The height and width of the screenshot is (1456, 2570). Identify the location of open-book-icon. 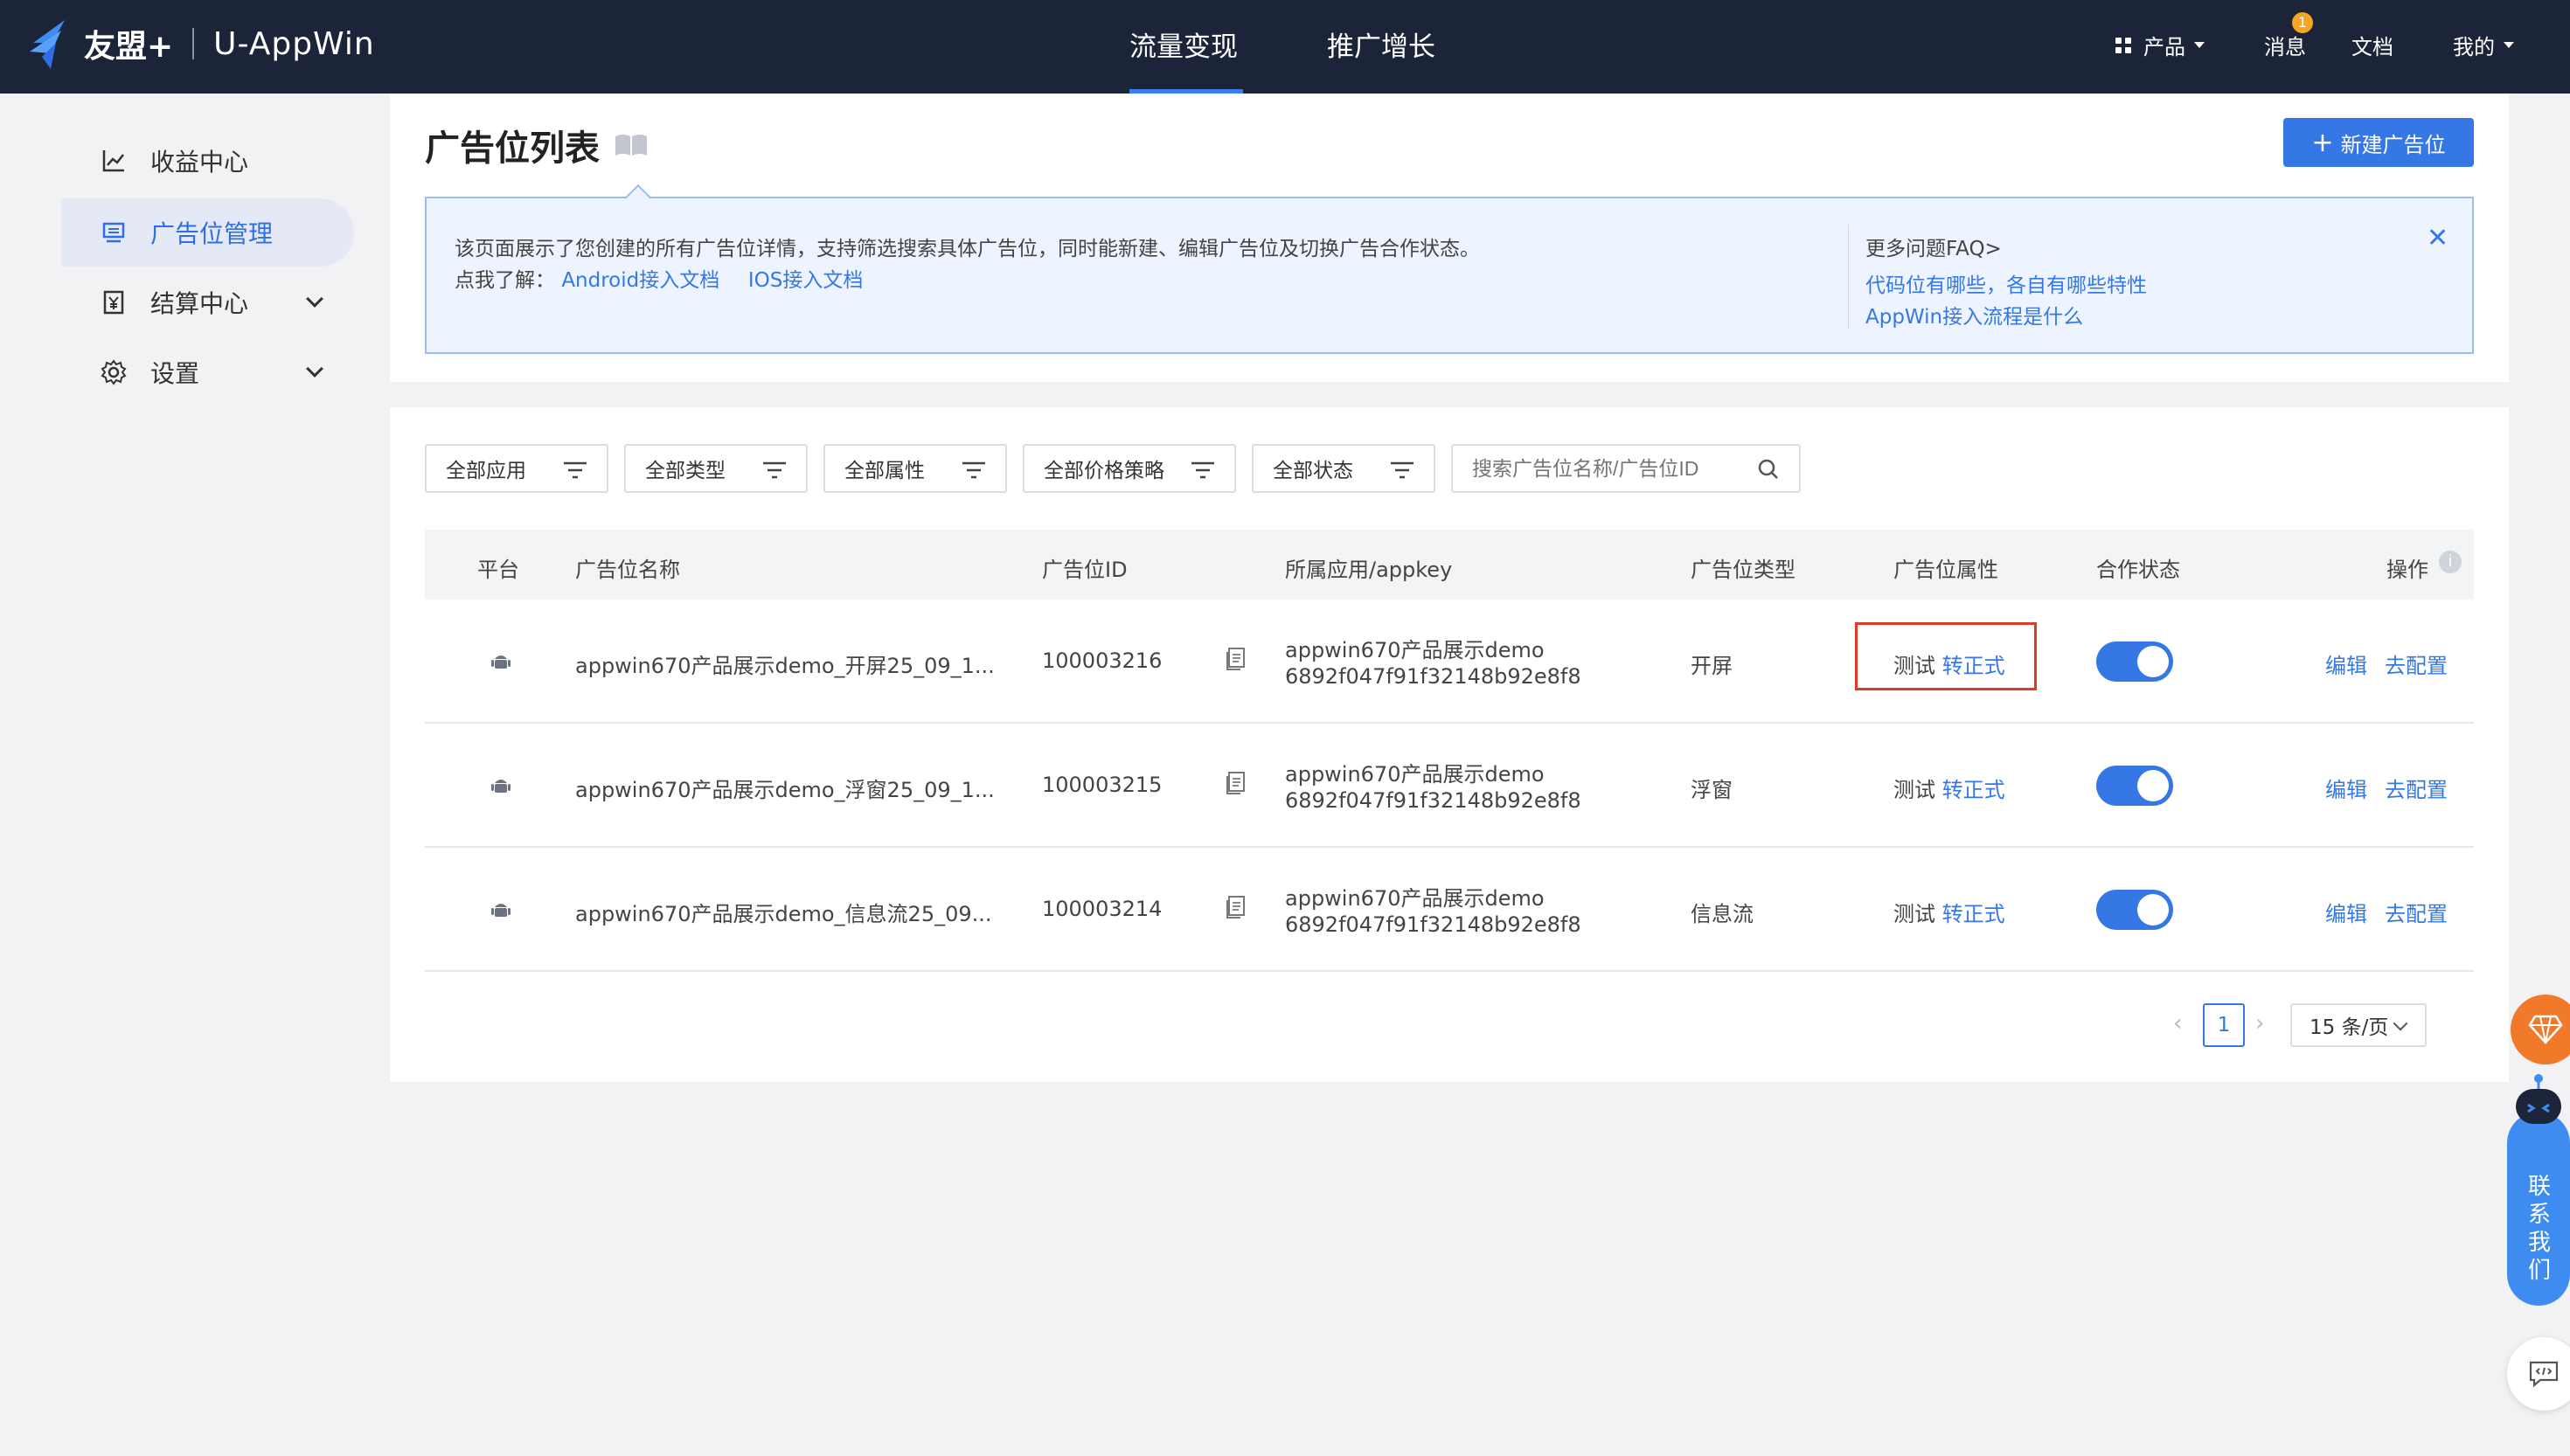
(631, 145).